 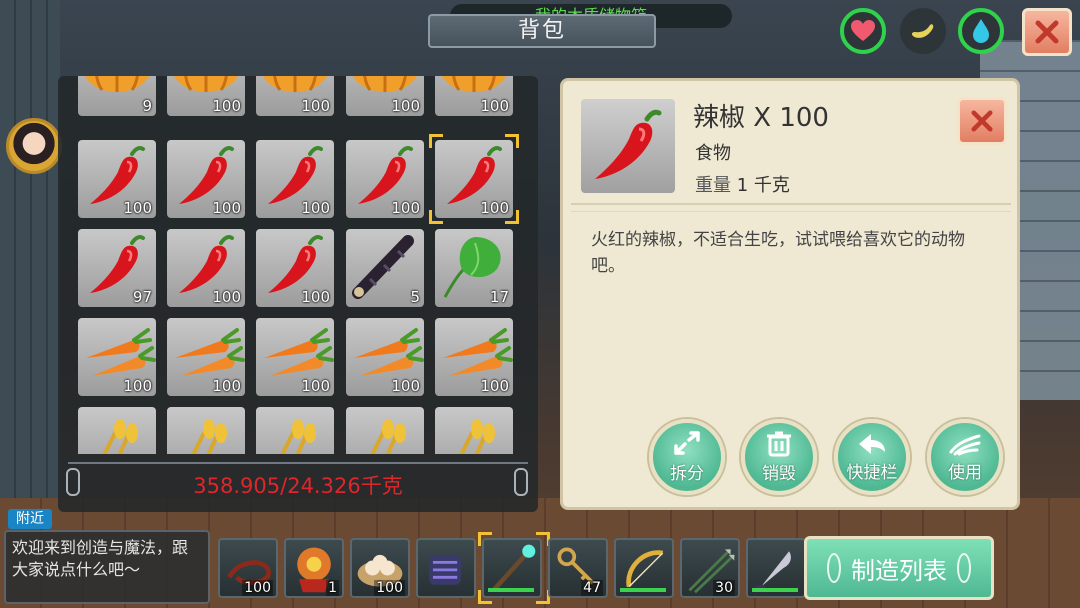 I want to click on split-button: 拆分, so click(x=687, y=457).